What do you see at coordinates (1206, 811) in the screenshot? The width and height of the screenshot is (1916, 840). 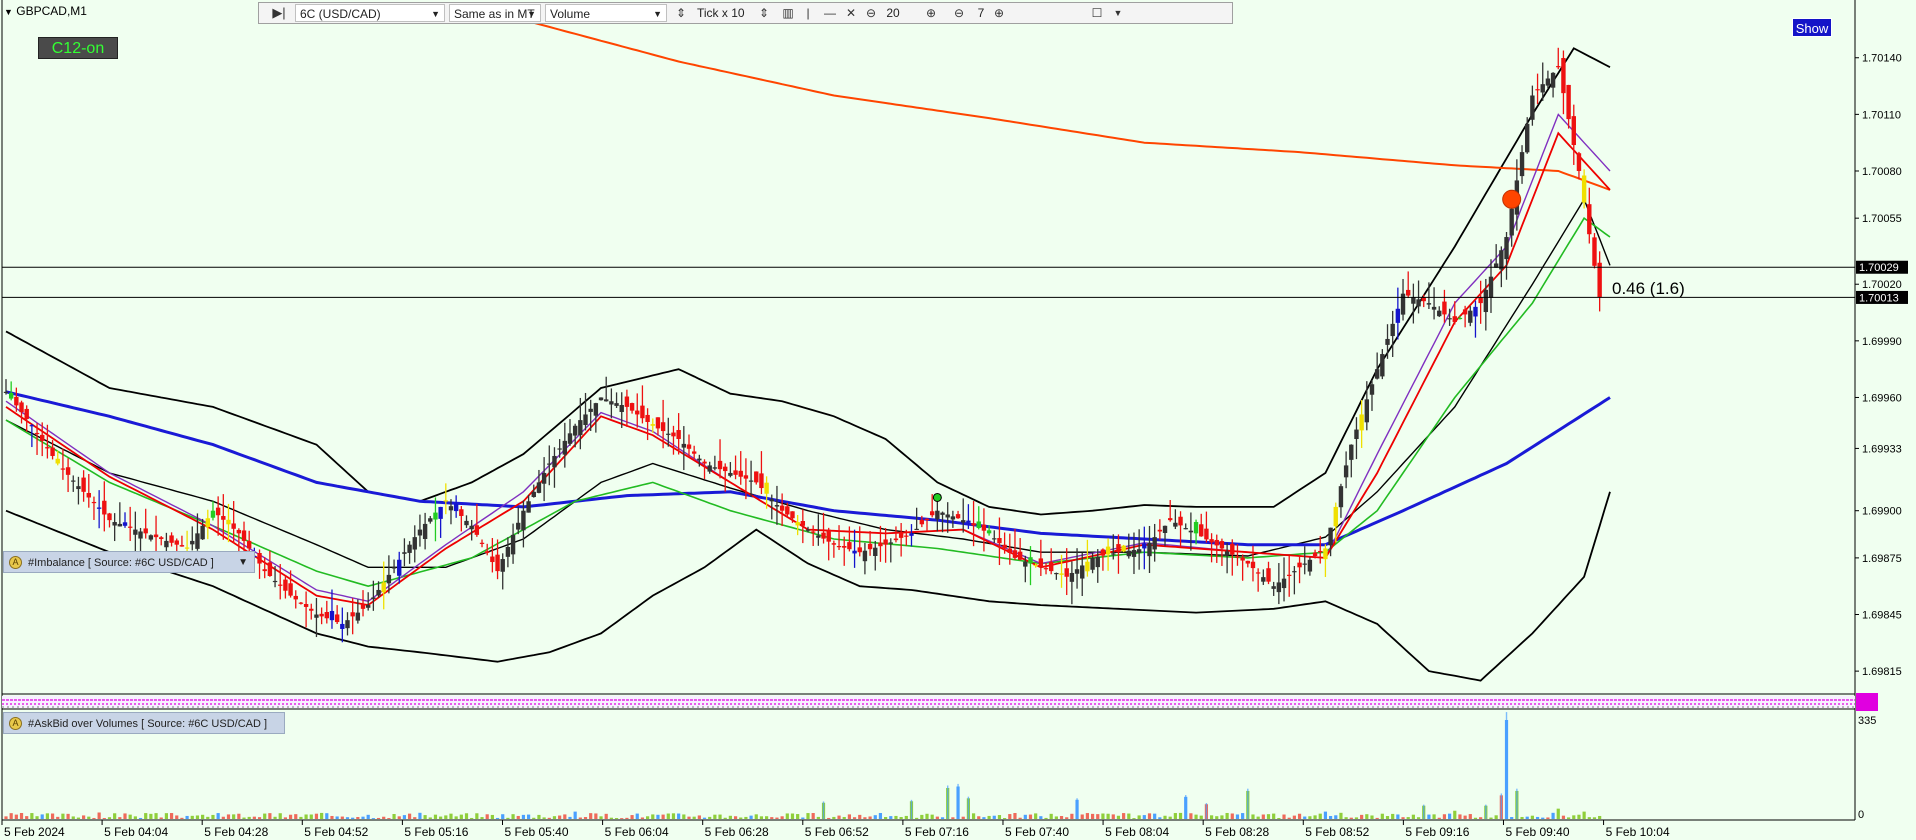 I see `volume-bar-overlay` at bounding box center [1206, 811].